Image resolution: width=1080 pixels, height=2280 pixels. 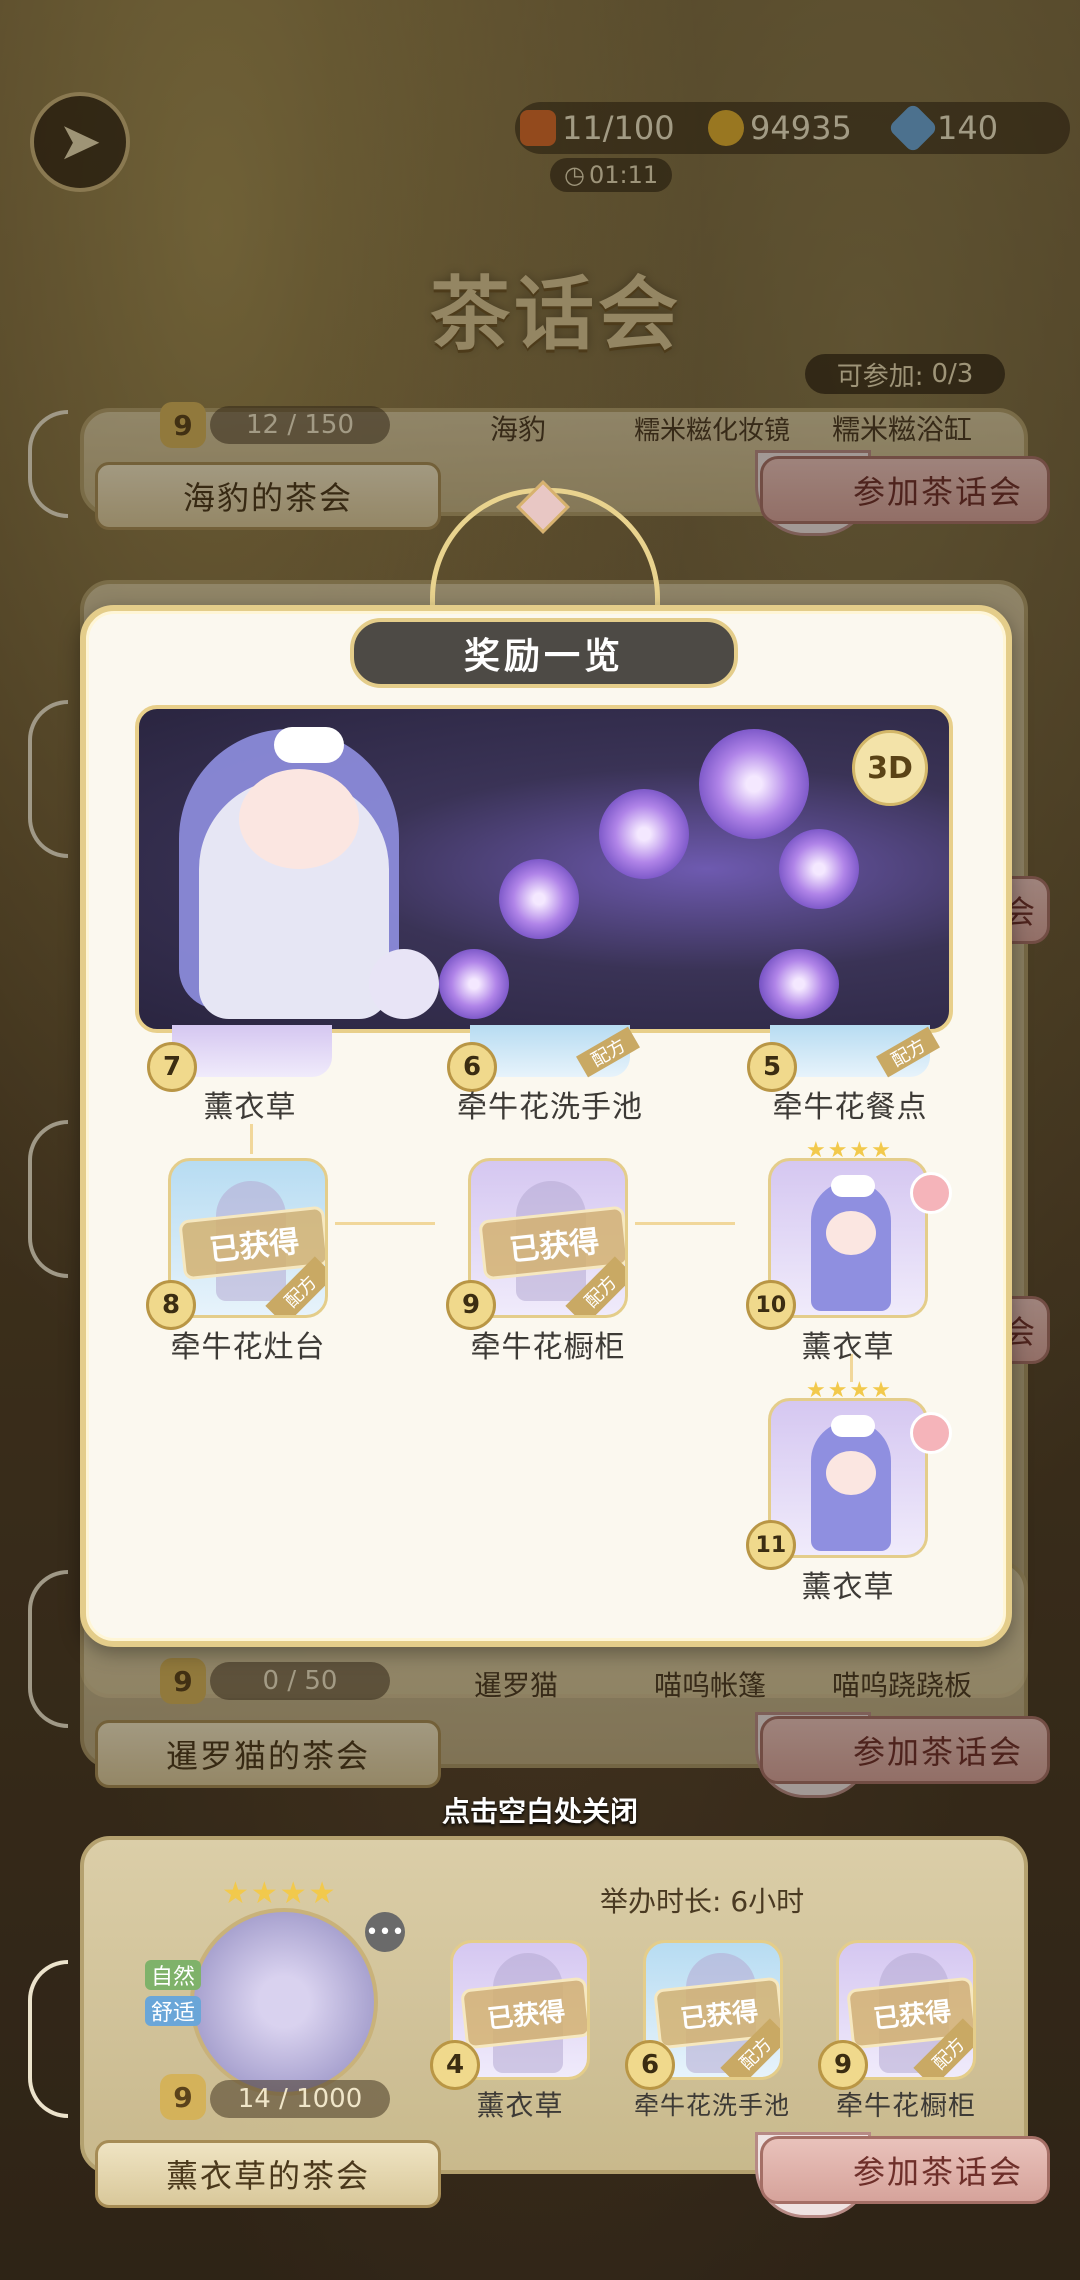 What do you see at coordinates (905, 2170) in the screenshot?
I see `join-tea-party-button: 参加茶话会` at bounding box center [905, 2170].